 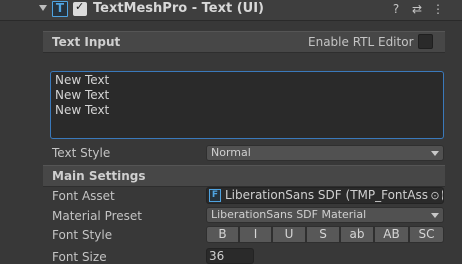 I want to click on smallcaps-button: SC, so click(x=426, y=234).